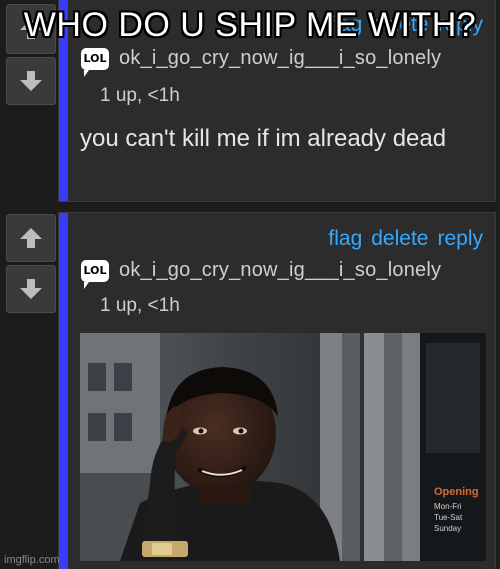 Image resolution: width=500 pixels, height=569 pixels. I want to click on comment-body: you can't kill me if im already dead, so click(263, 138).